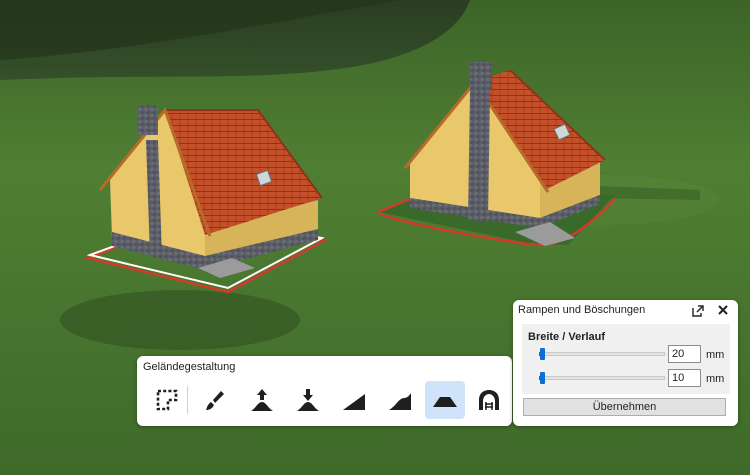  What do you see at coordinates (624, 407) in the screenshot?
I see `apply-button: Übernehmen` at bounding box center [624, 407].